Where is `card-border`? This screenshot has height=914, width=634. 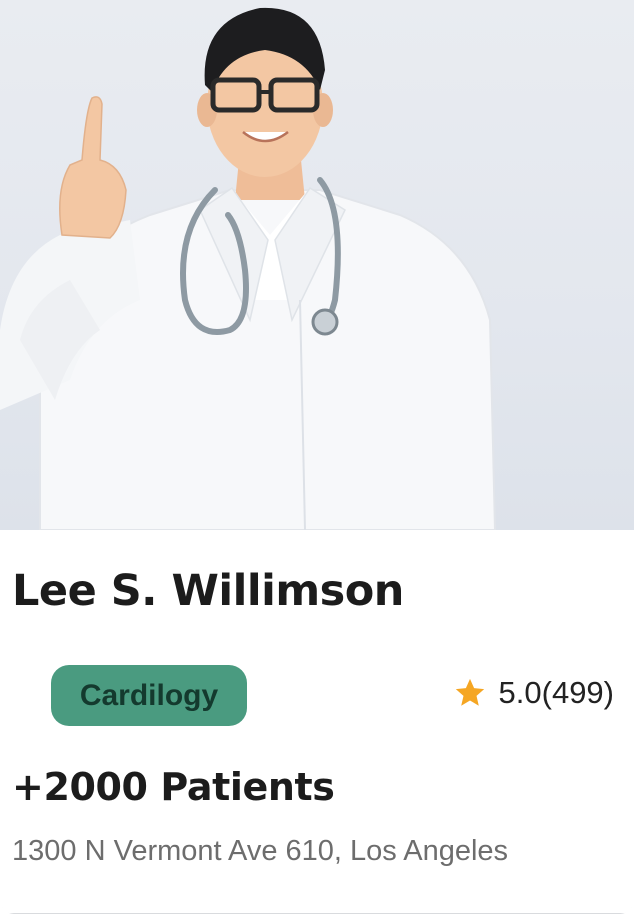
card-border is located at coordinates (317, 910).